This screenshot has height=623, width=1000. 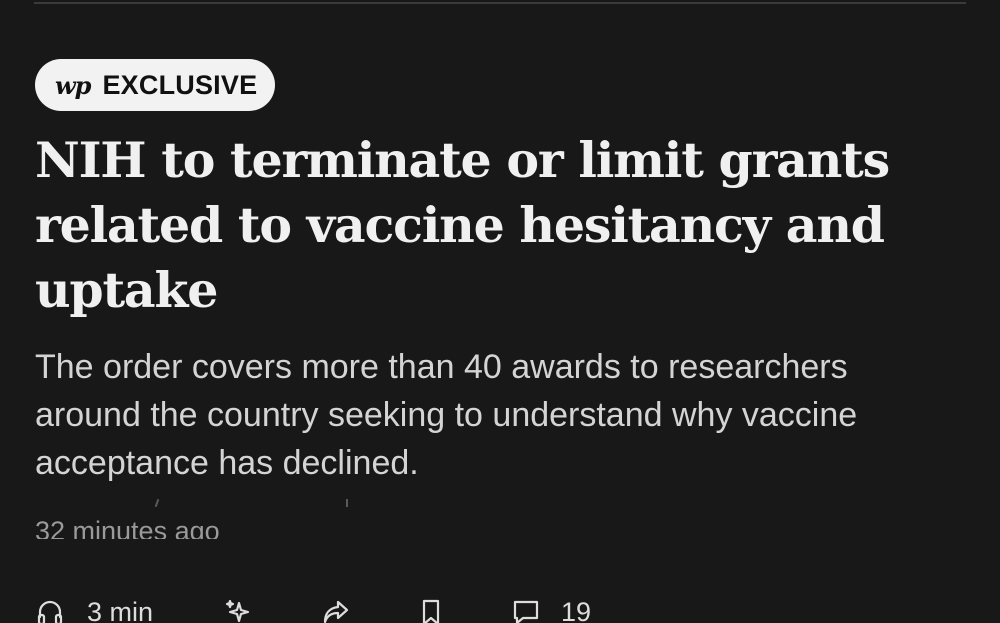 I want to click on share-arrow-icon, so click(x=336, y=611).